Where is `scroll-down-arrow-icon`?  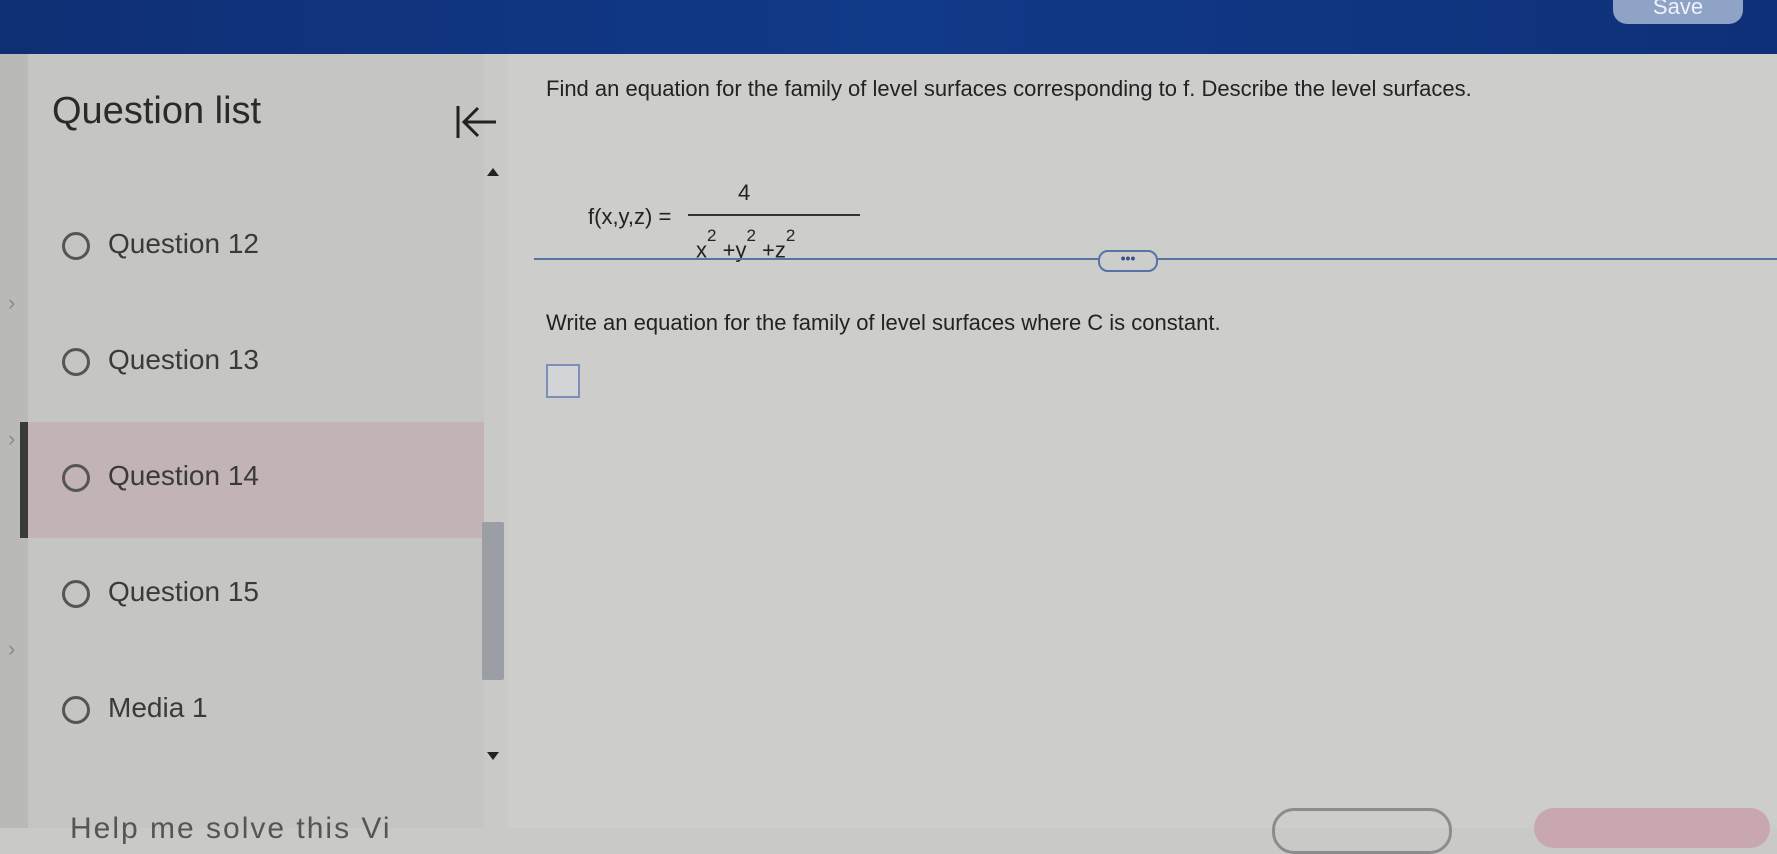 scroll-down-arrow-icon is located at coordinates (493, 756).